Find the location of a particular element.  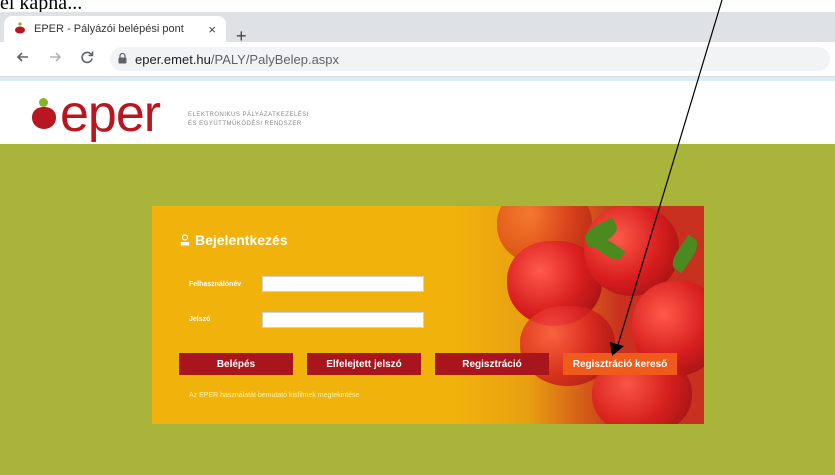

annotation-arrow-icon is located at coordinates (666, 178).